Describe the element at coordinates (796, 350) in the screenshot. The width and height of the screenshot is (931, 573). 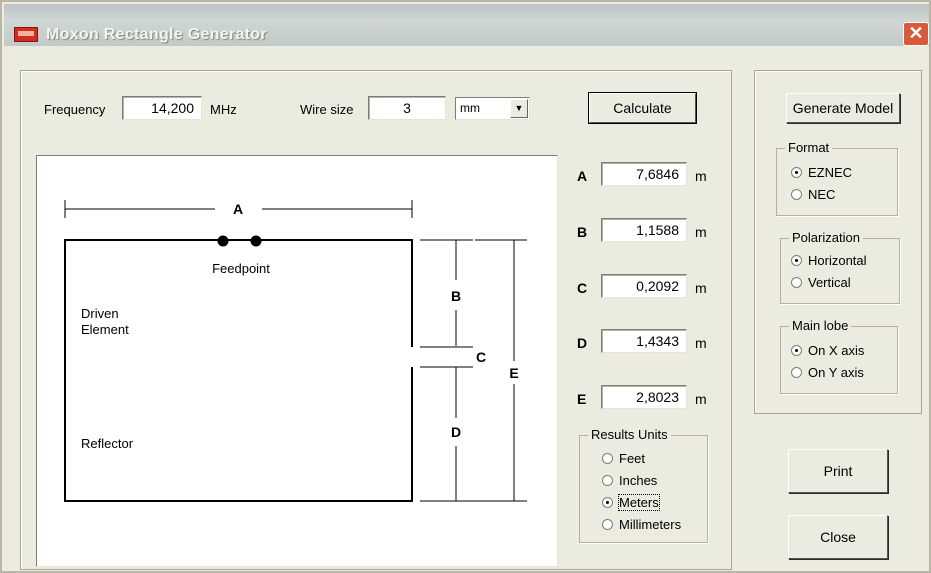
I see `radio-x-axis` at that location.